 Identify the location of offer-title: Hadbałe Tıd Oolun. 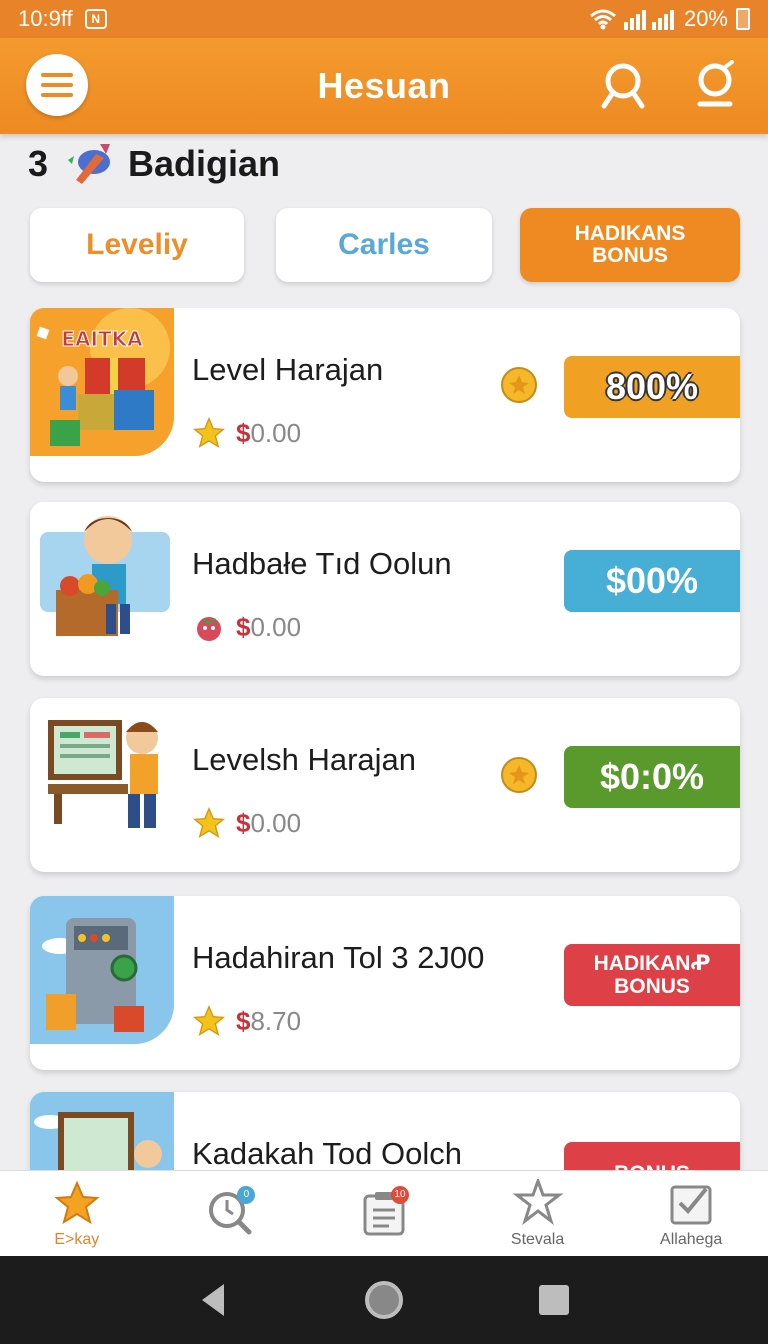
(322, 563).